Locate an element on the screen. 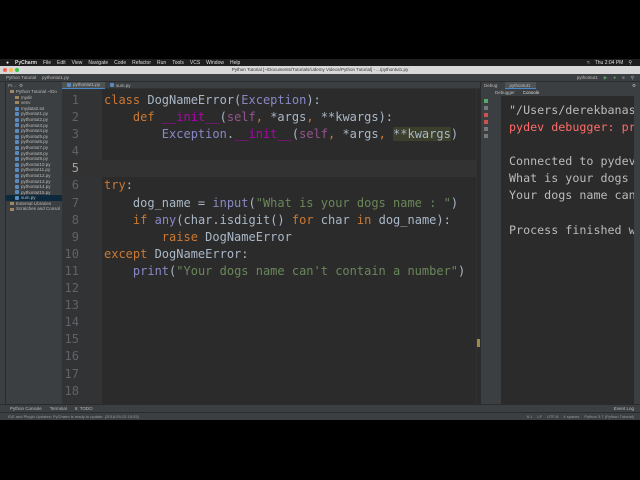  encoding: UTF-8 is located at coordinates (552, 416).